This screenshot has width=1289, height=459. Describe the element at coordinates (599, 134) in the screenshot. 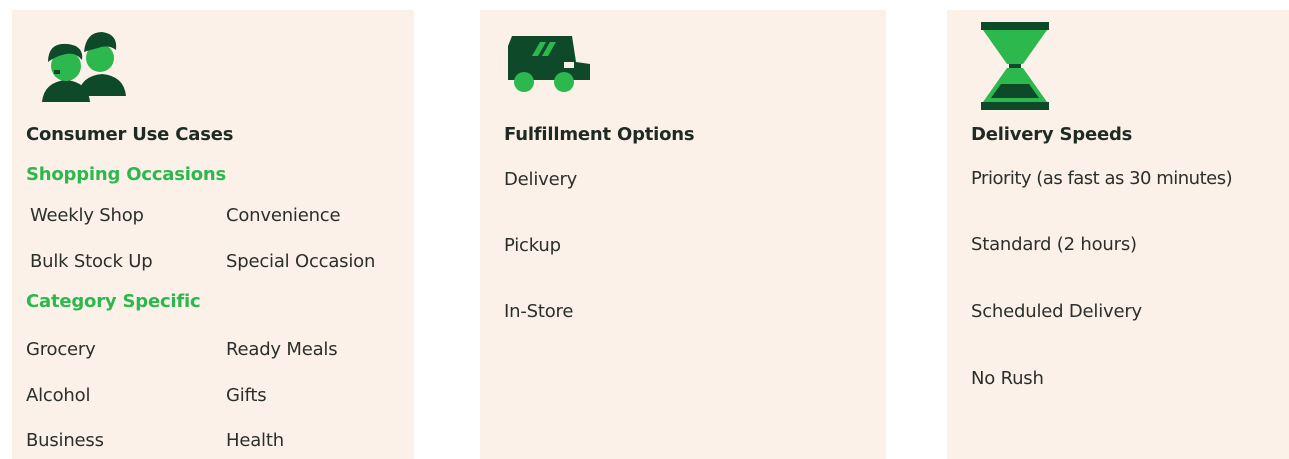

I see `fulfillment-options-title: Fulfillment Options` at that location.